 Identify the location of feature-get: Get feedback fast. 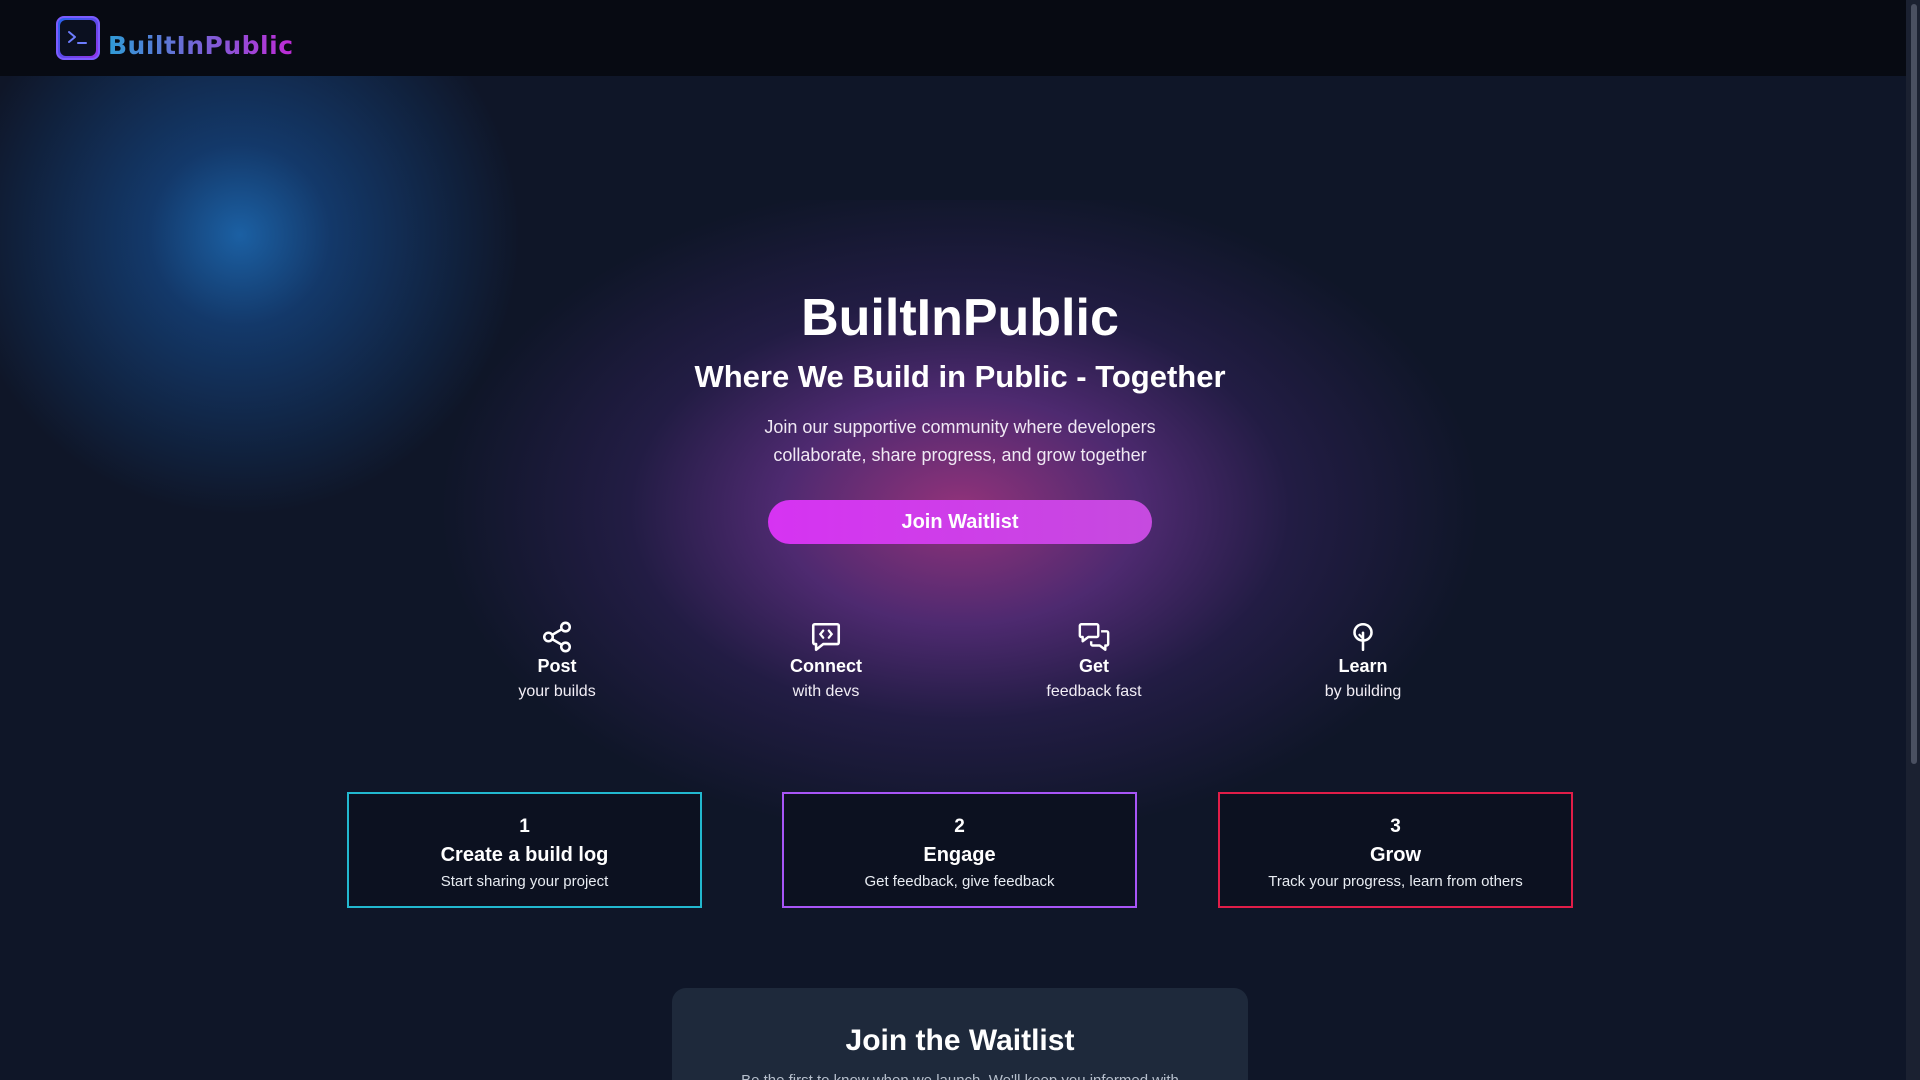
(1094, 660).